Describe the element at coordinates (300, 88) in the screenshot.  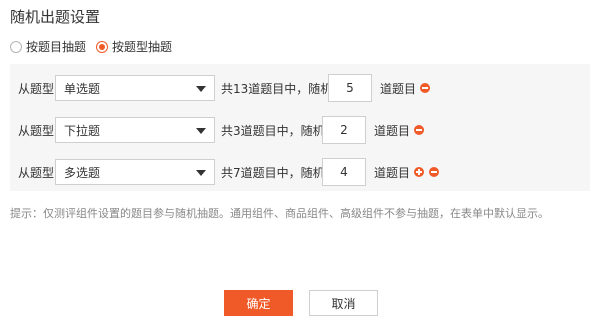
I see `rule-row: 从题型 单选题 共13道题目中，随机抽取 道题目` at that location.